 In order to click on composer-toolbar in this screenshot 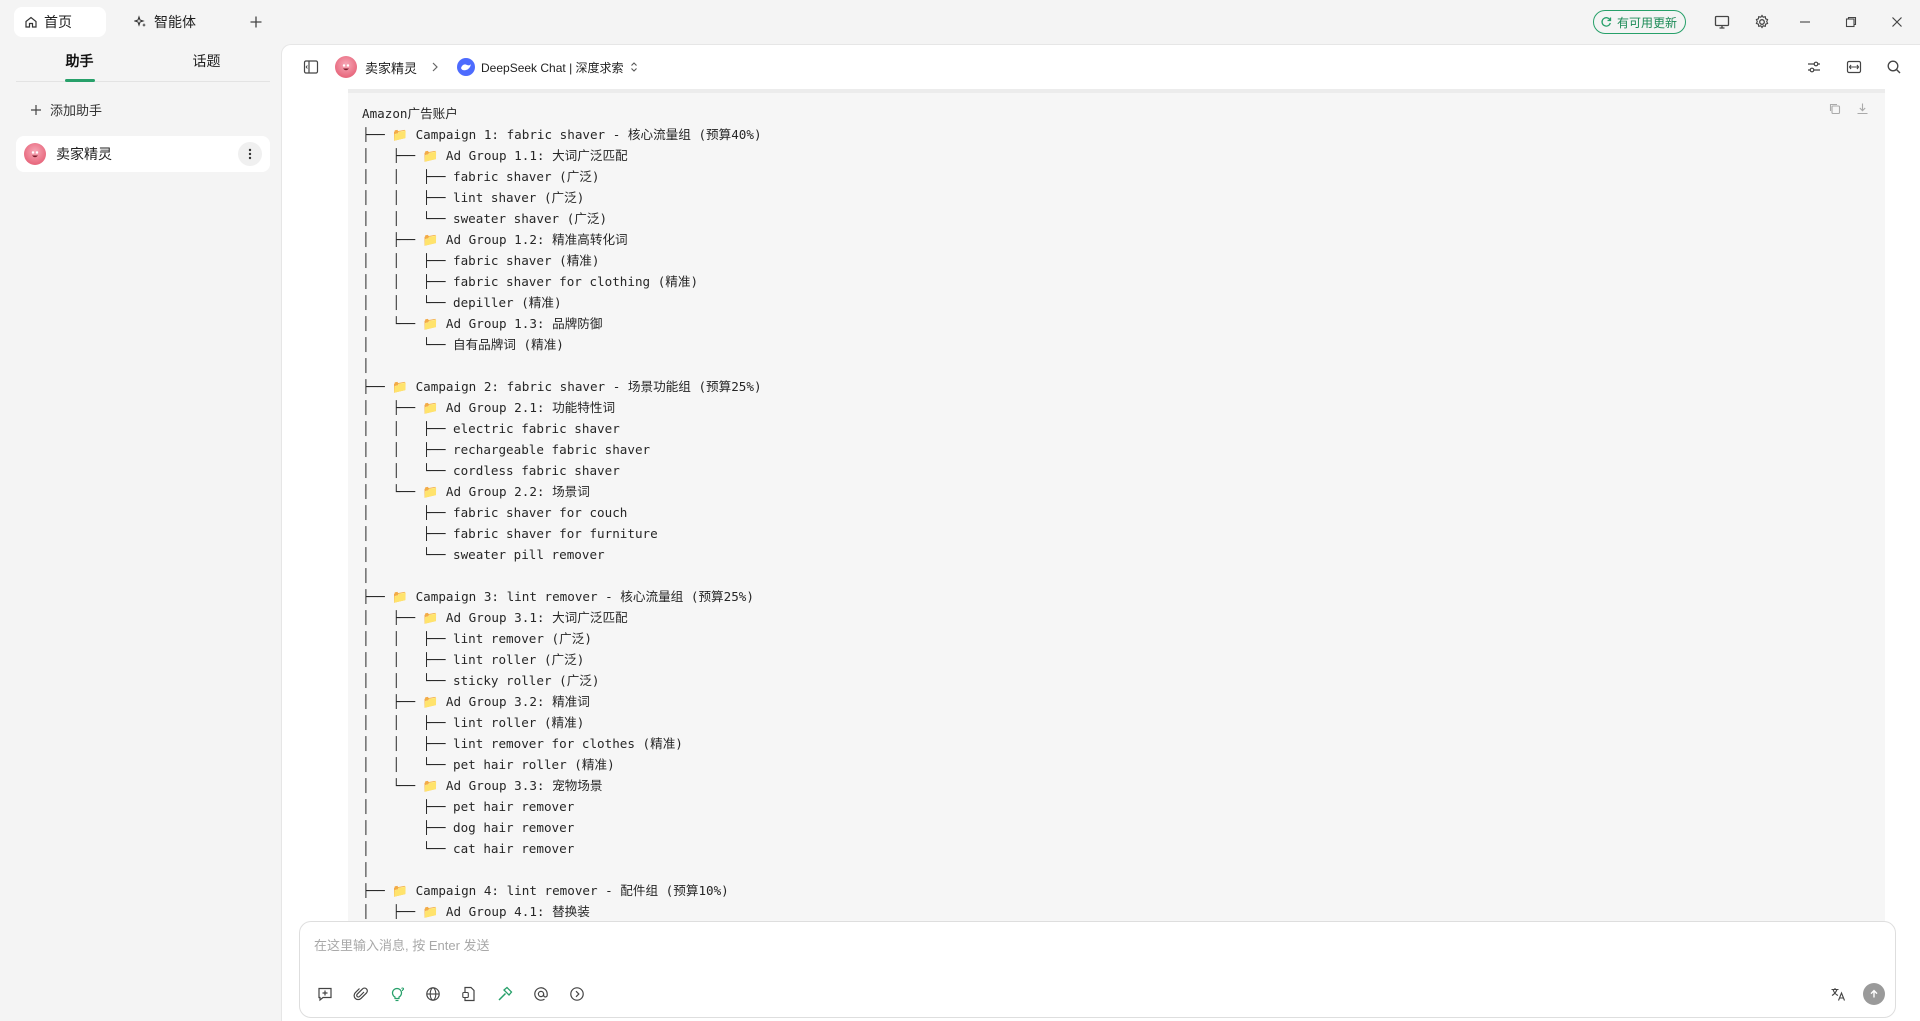, I will do `click(451, 994)`.